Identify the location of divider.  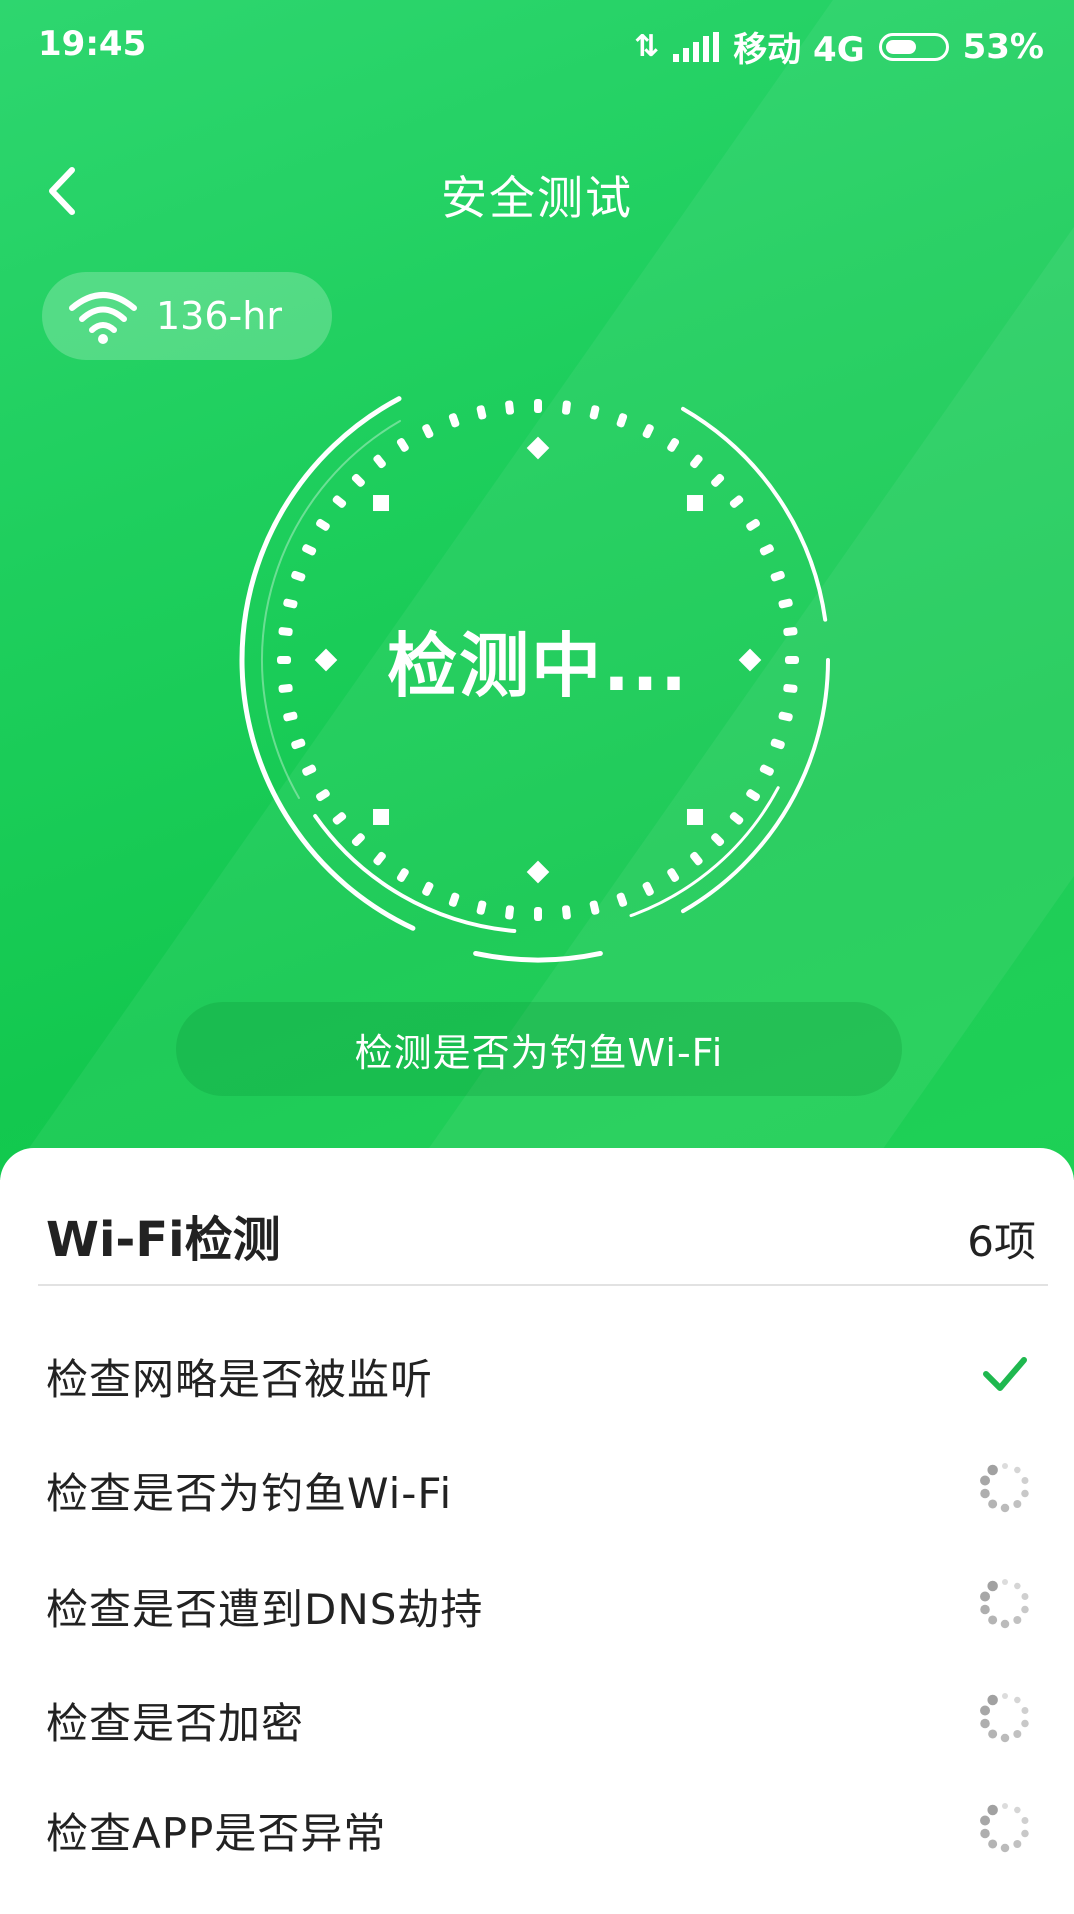
(543, 1285).